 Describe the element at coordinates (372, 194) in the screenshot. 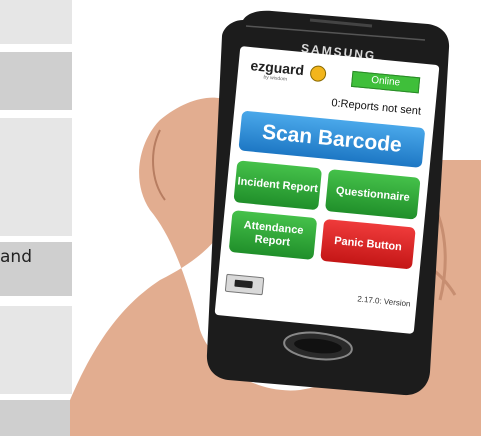

I see `questionnaire-button: Questionnaire` at that location.